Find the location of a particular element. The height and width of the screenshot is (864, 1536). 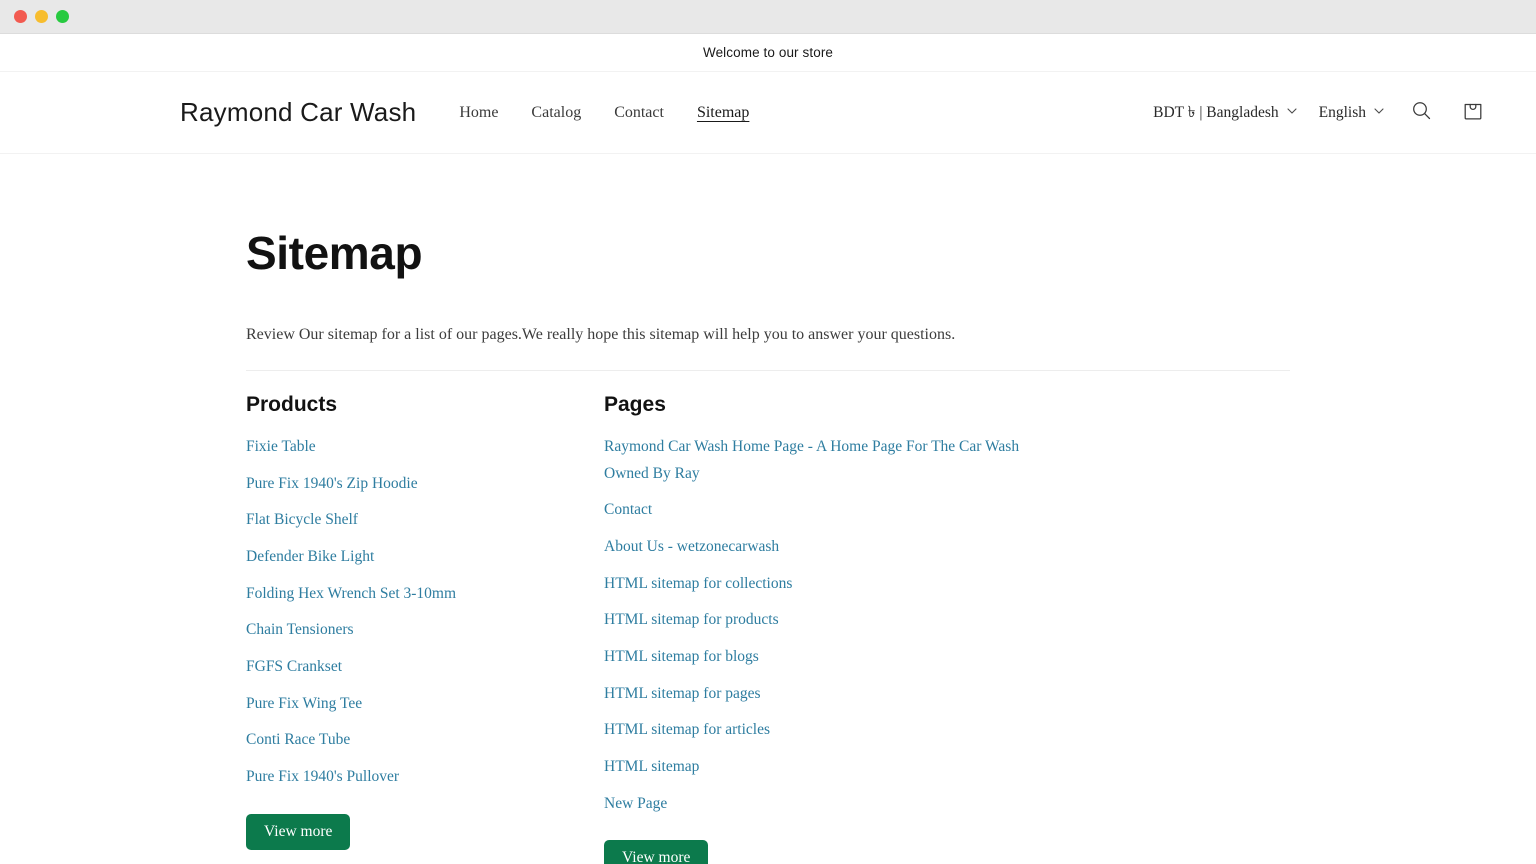

view-more-products-button: View more is located at coordinates (298, 832).